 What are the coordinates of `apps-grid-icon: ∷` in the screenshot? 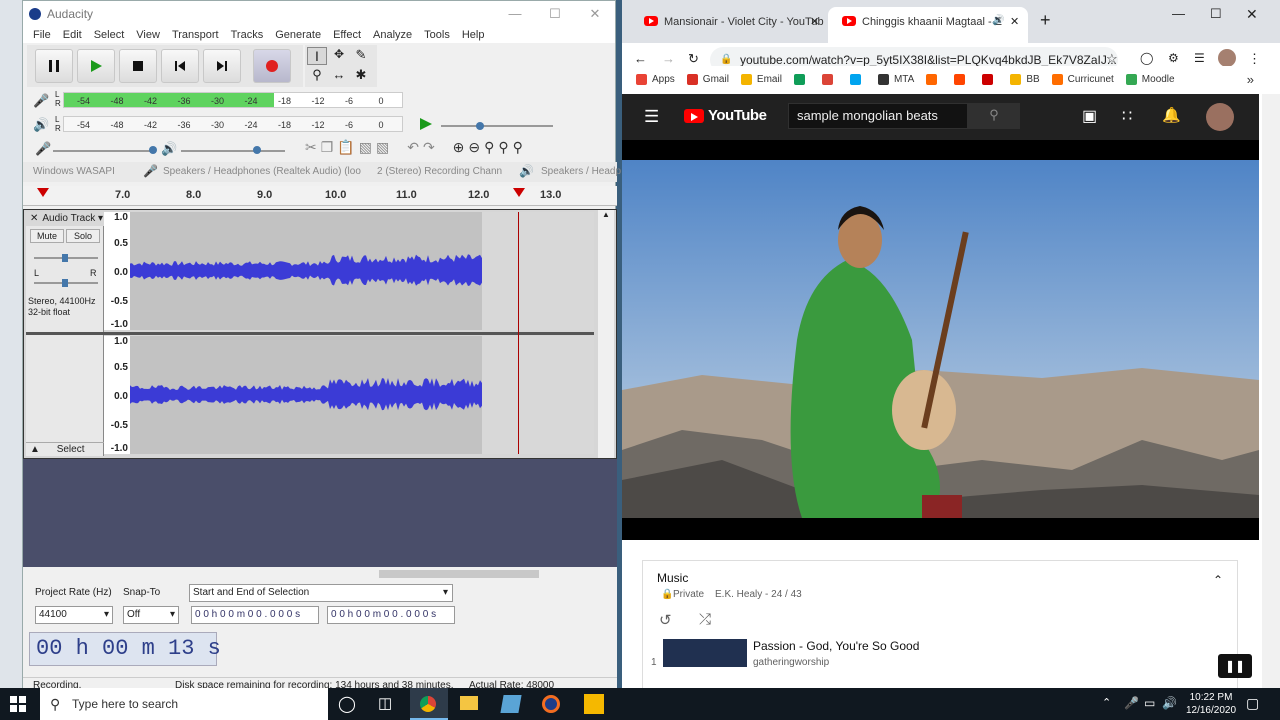 It's located at (1127, 116).